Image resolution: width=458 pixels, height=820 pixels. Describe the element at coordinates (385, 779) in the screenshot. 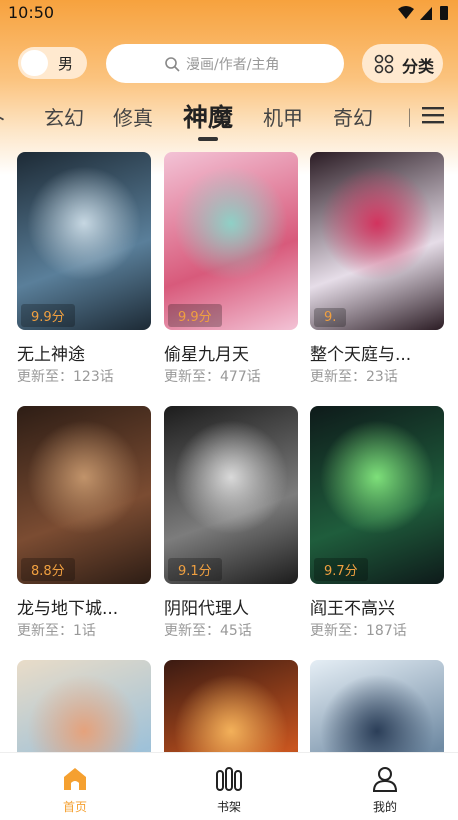

I see `profile-icon` at that location.